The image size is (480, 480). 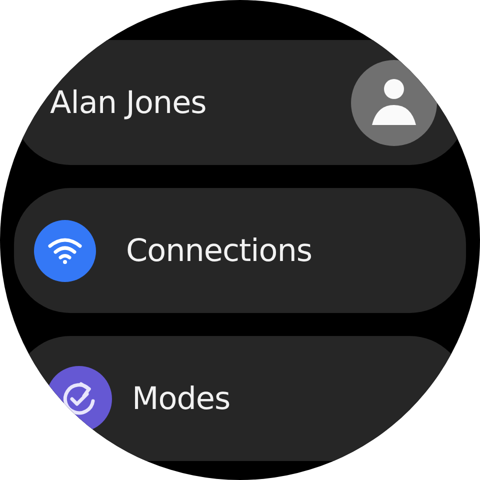 I want to click on profile-name: Alan Jones, so click(x=128, y=102).